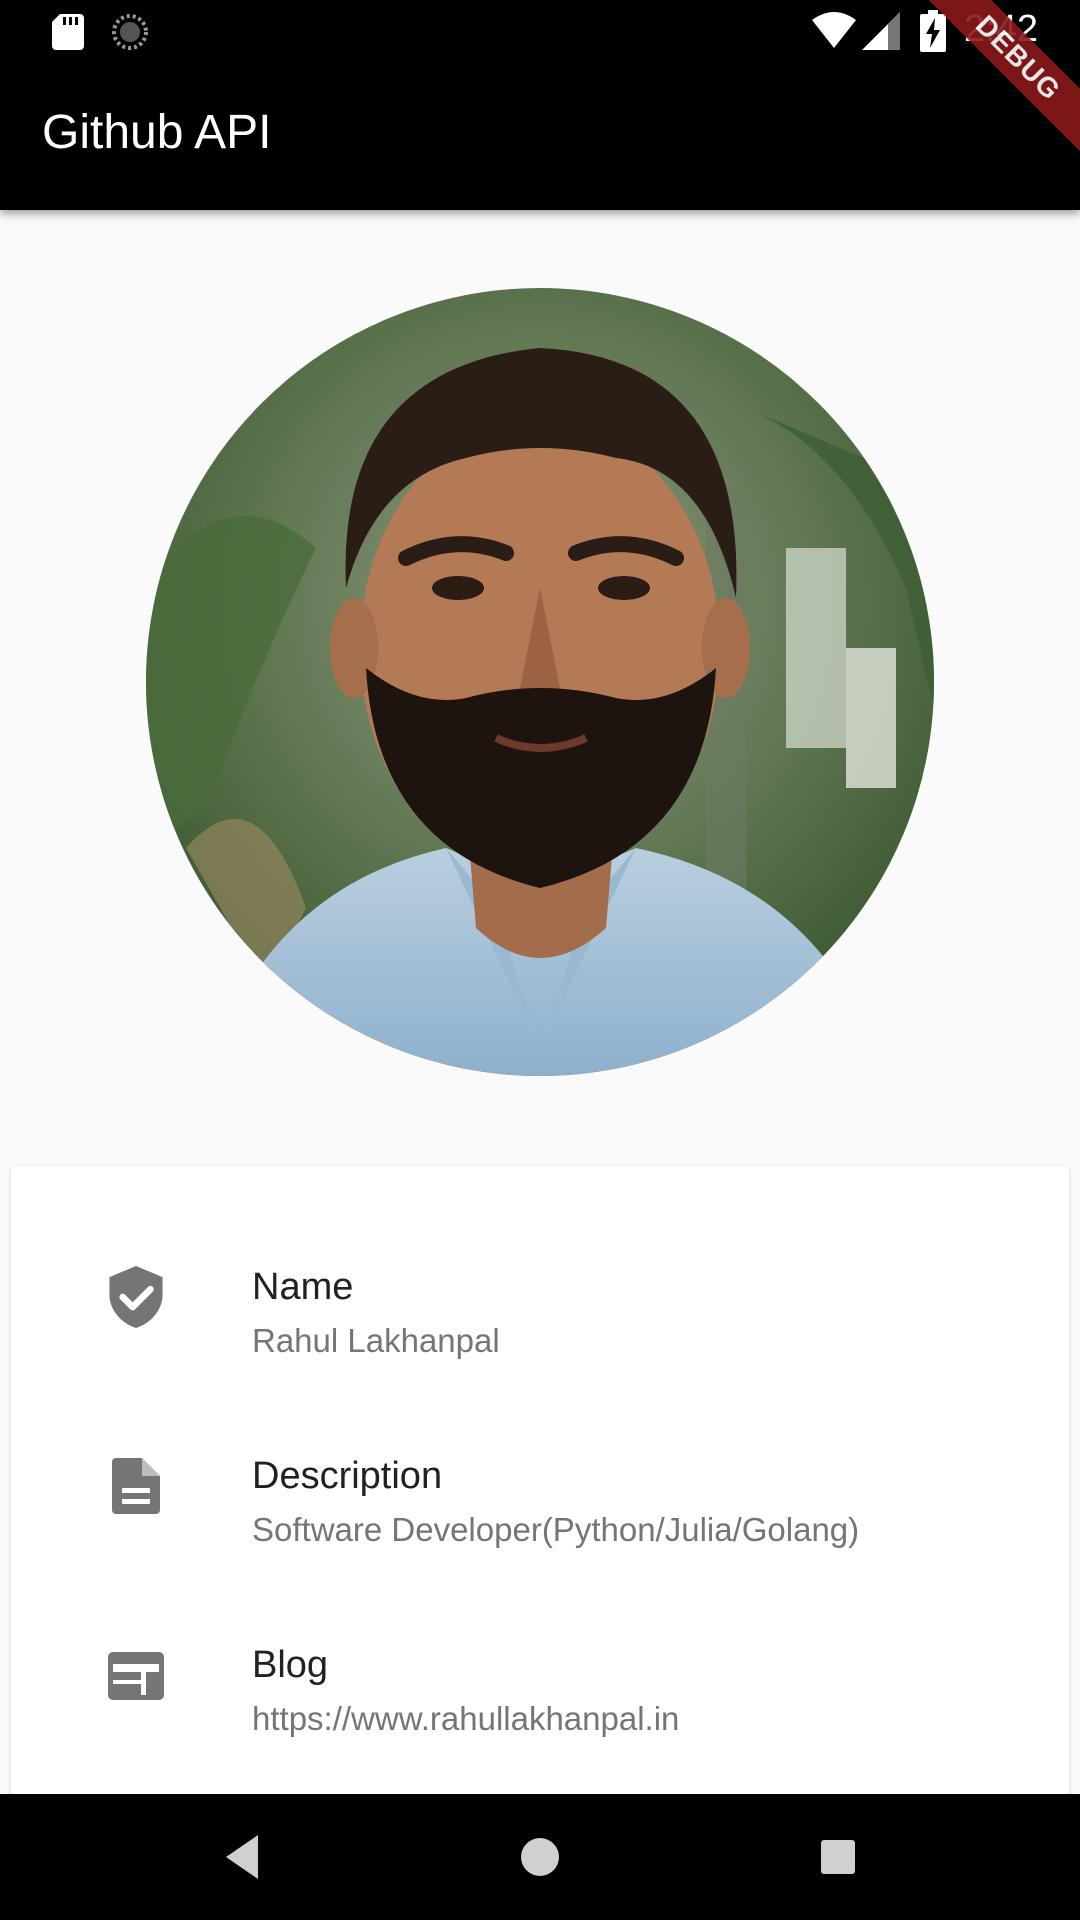 This screenshot has height=1920, width=1080. What do you see at coordinates (376, 1340) in the screenshot?
I see `detail-value: Rahul Lakhanpal` at bounding box center [376, 1340].